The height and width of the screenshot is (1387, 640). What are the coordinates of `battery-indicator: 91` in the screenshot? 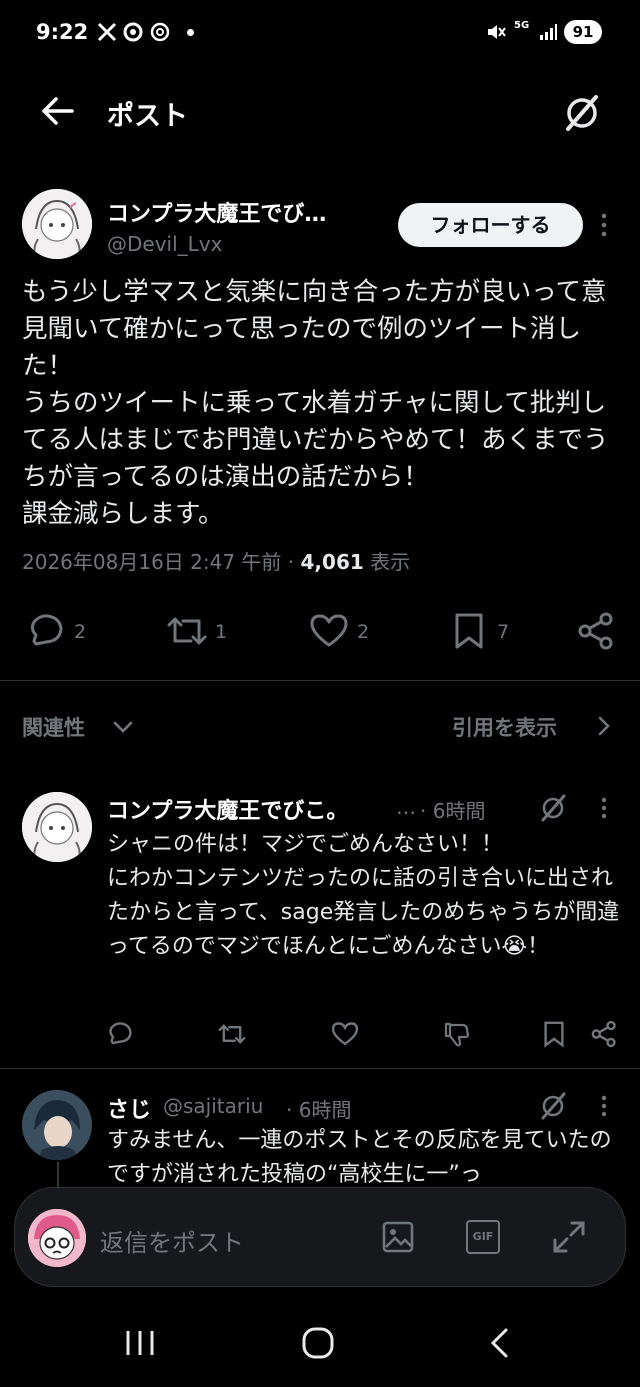 It's located at (583, 32).